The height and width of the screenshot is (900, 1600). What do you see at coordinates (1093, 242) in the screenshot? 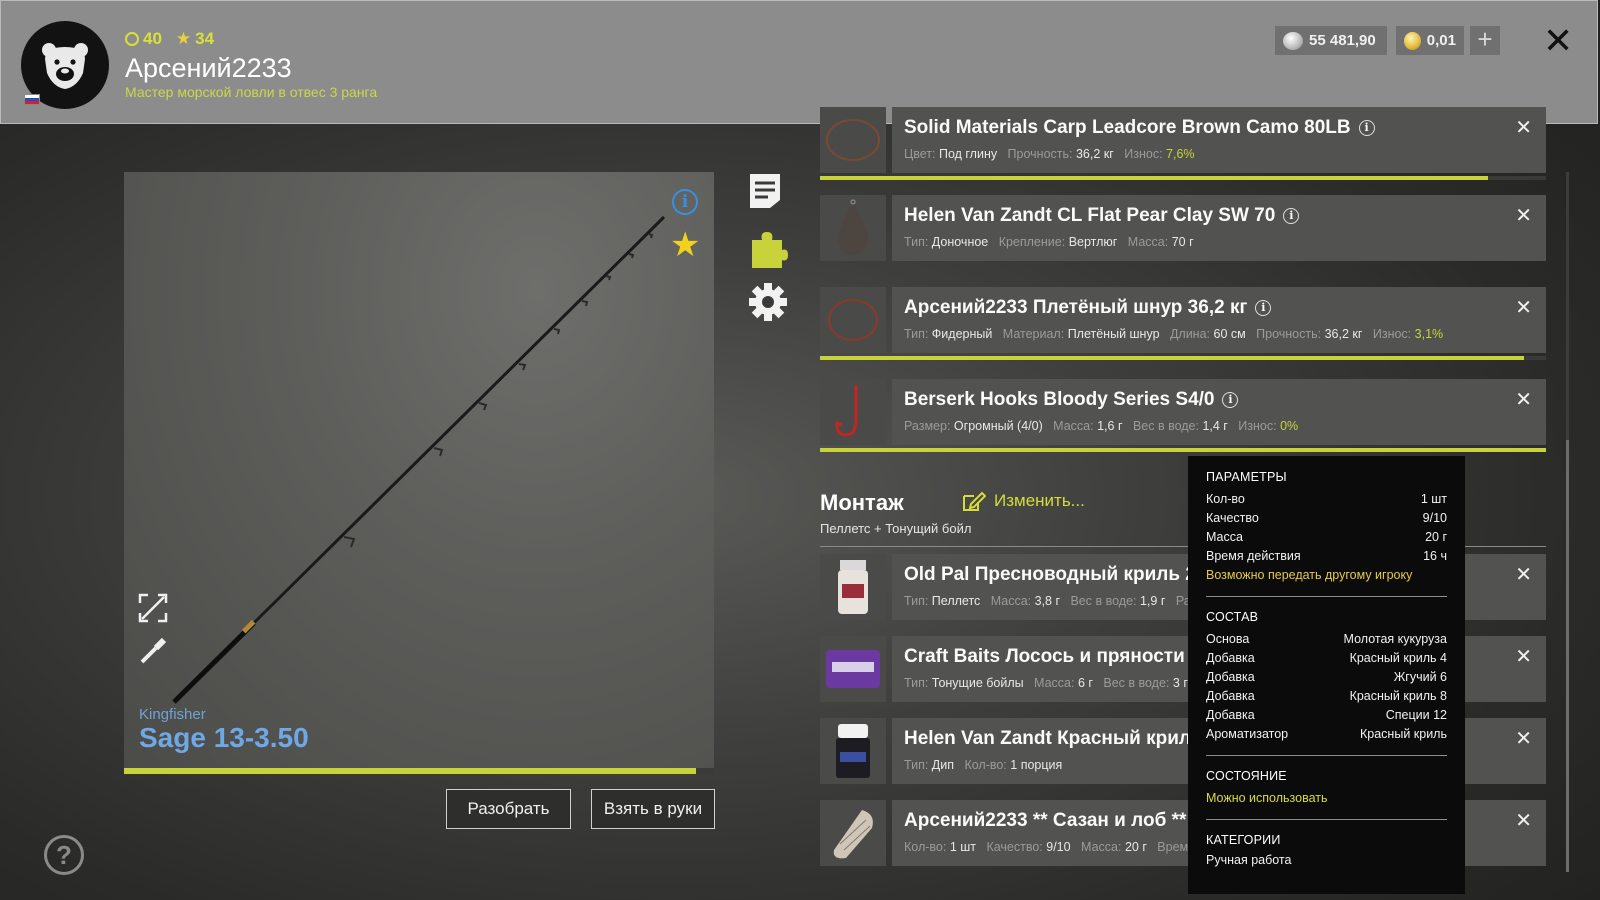
I see `prop-value: Вертлюг` at bounding box center [1093, 242].